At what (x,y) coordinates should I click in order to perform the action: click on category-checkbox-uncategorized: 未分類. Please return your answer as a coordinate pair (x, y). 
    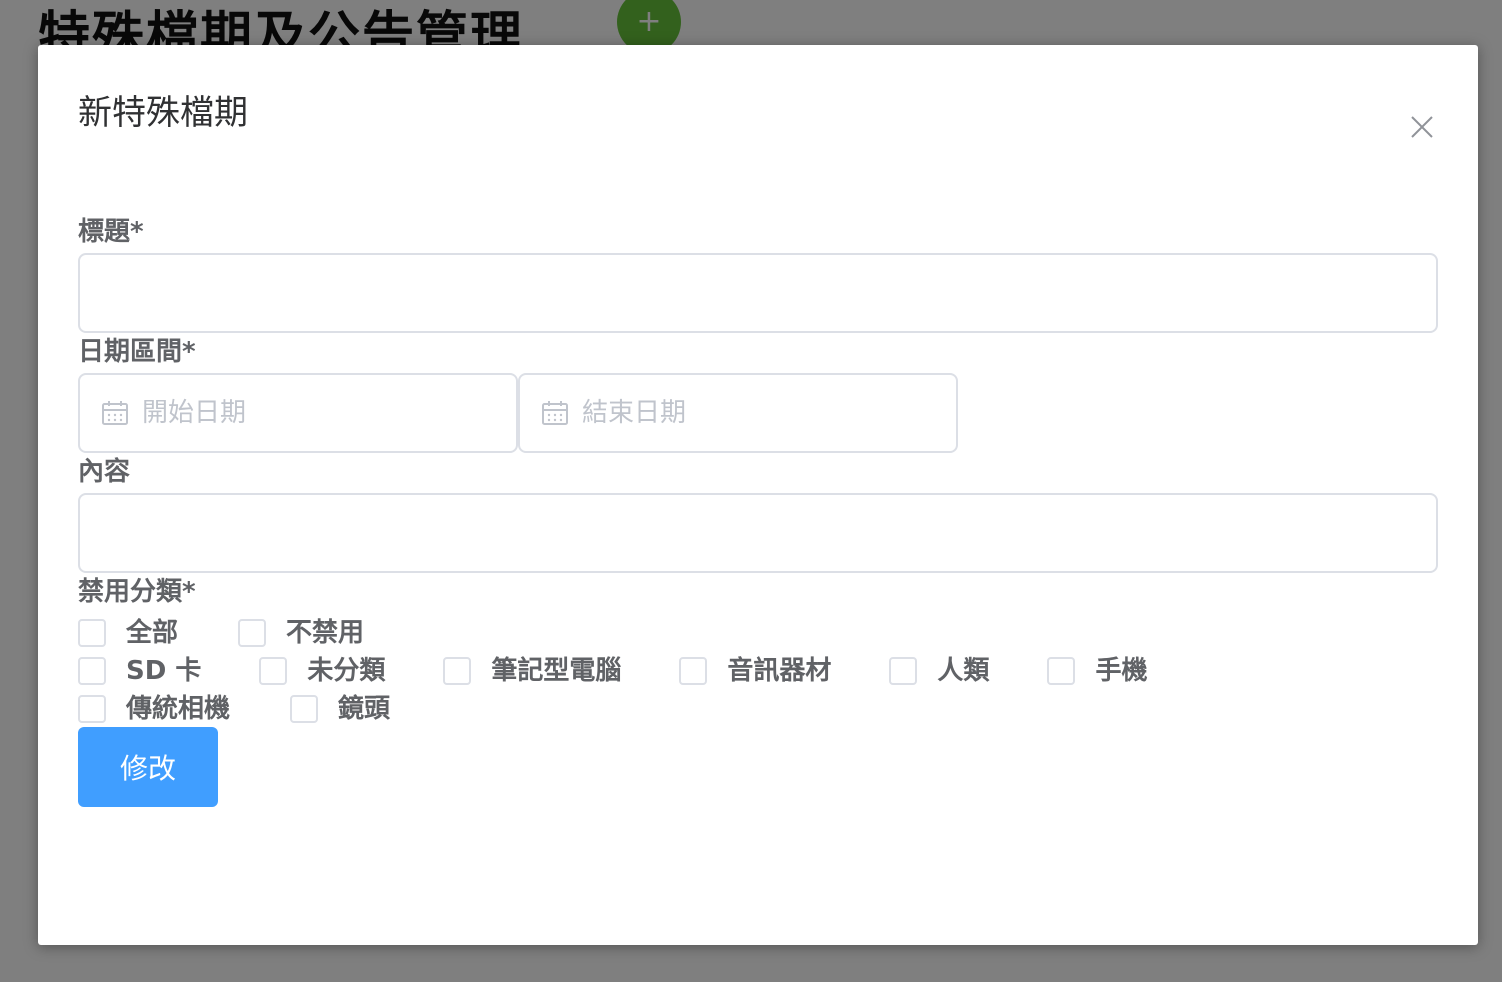
    Looking at the image, I should click on (322, 671).